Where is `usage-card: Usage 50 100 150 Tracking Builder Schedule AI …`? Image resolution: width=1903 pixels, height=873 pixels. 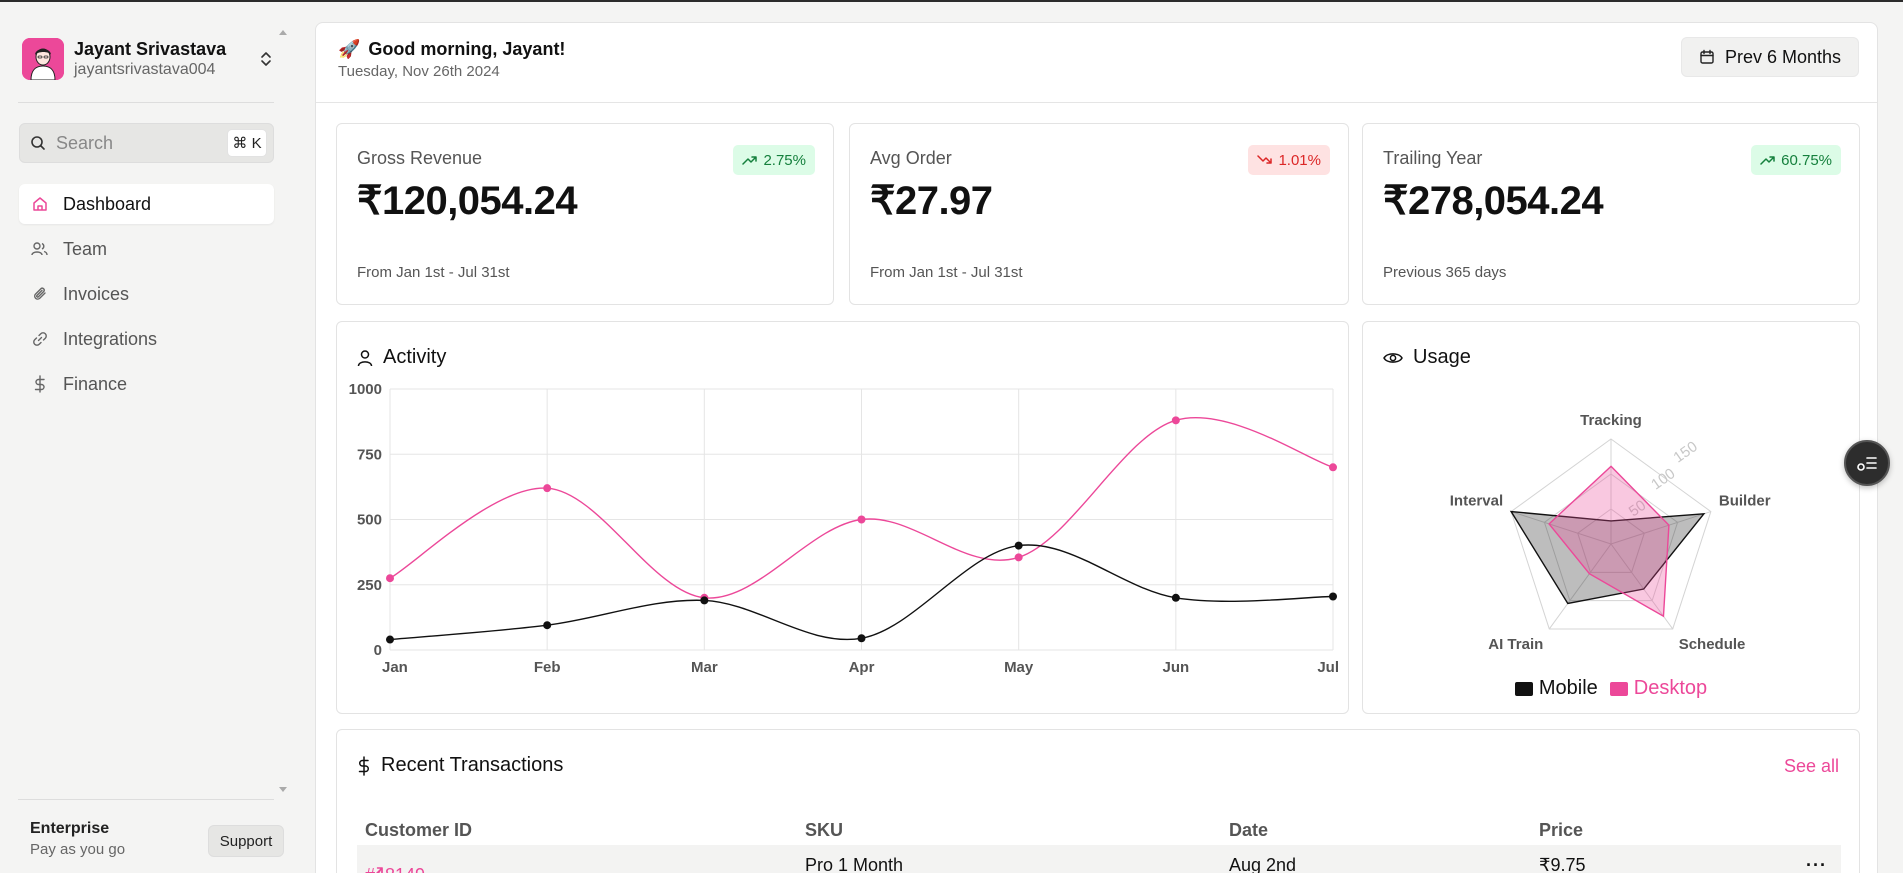
usage-card: Usage 50 100 150 Tracking Builder Schedule AI … is located at coordinates (1611, 517).